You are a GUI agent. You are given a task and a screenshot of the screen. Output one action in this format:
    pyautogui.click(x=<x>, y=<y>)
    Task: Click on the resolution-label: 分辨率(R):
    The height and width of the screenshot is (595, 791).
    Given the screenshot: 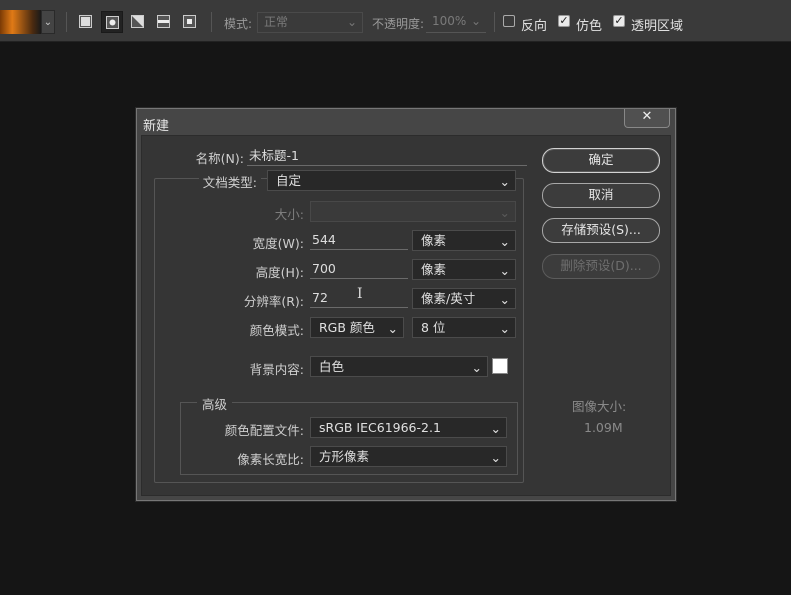 What is the action you would take?
    pyautogui.click(x=273, y=301)
    